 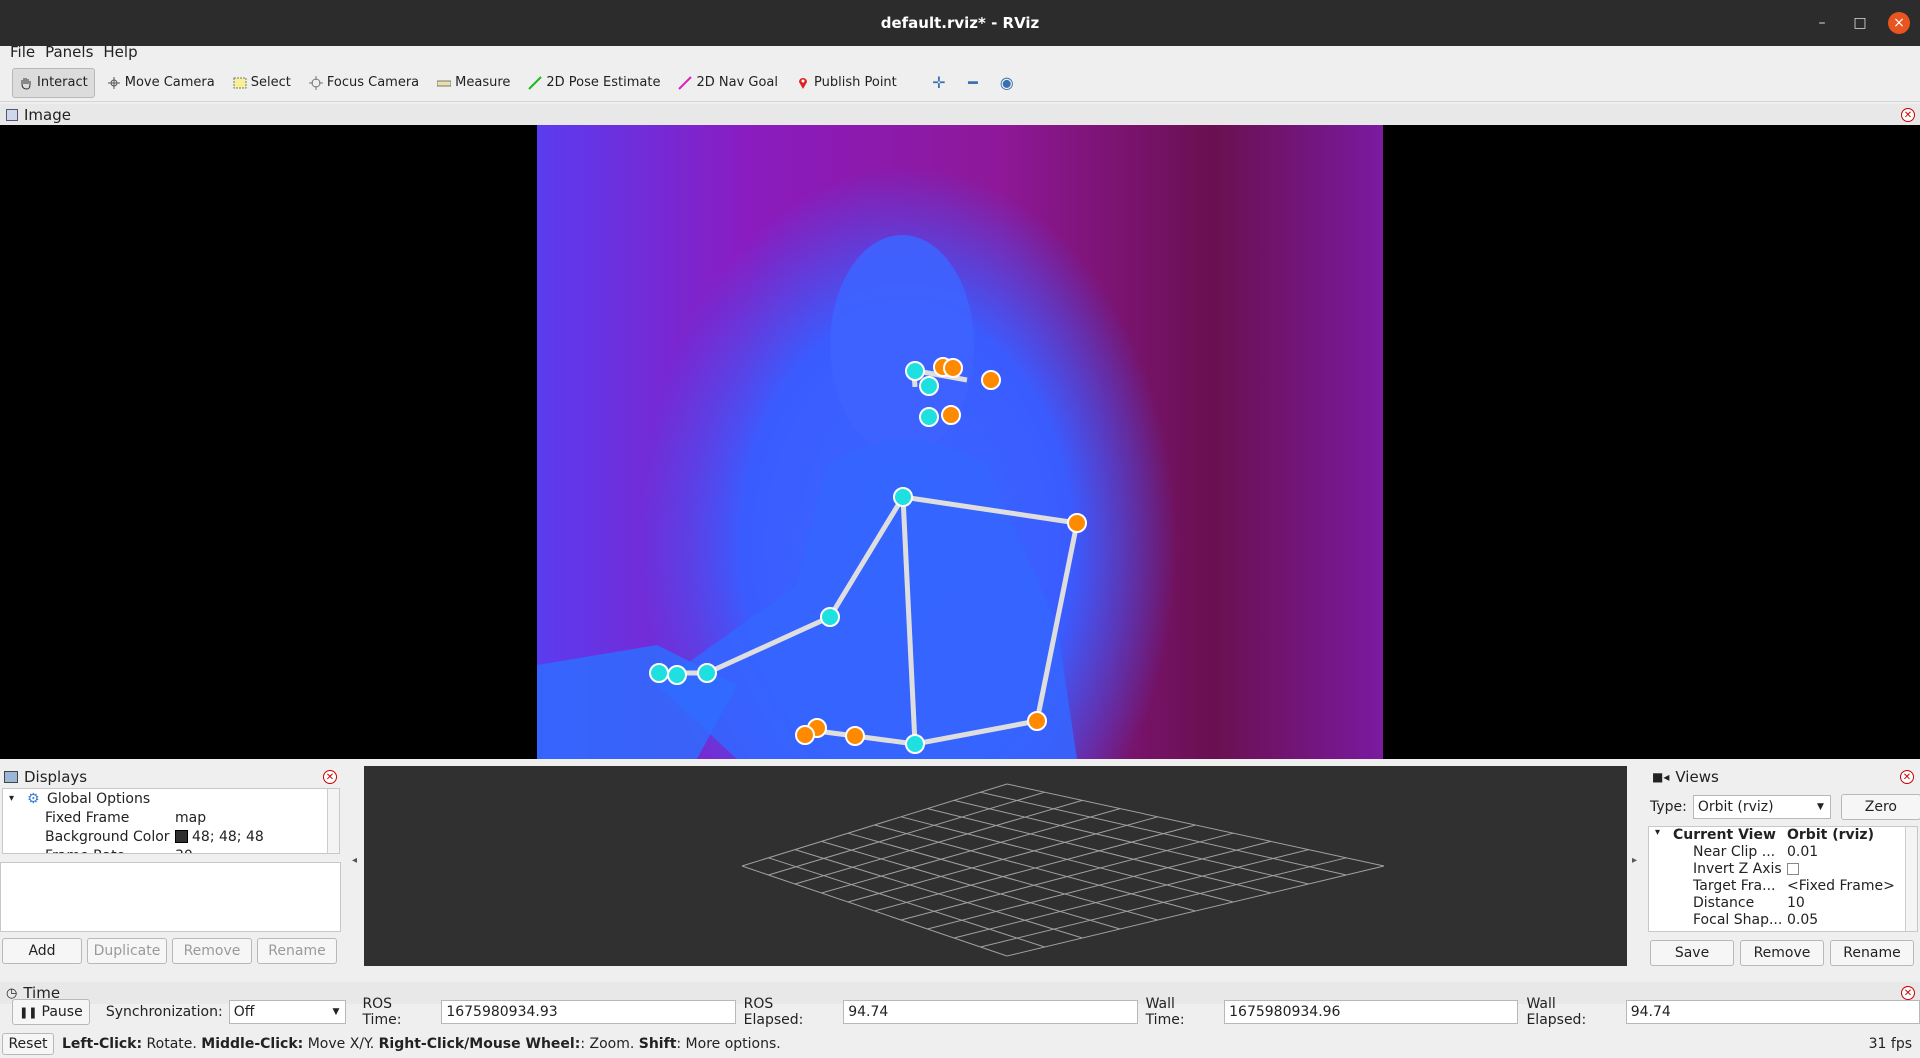 I want to click on add-tool-icon: ✛, so click(x=939, y=83).